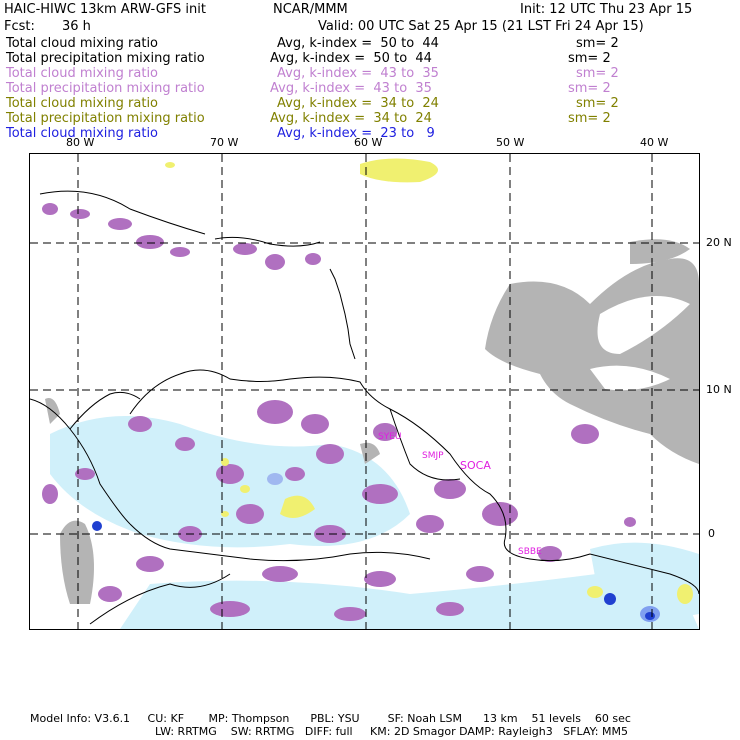 This screenshot has width=740, height=740. What do you see at coordinates (433, 456) in the screenshot?
I see `station-label: SMJP` at bounding box center [433, 456].